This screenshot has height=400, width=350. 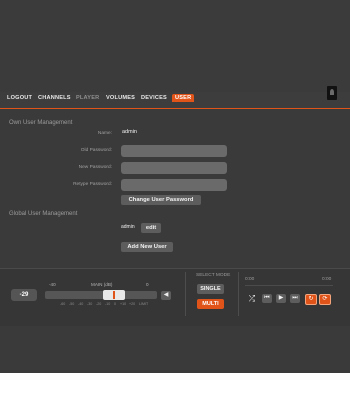 What do you see at coordinates (52, 284) in the screenshot?
I see `scale-min-label: -40` at bounding box center [52, 284].